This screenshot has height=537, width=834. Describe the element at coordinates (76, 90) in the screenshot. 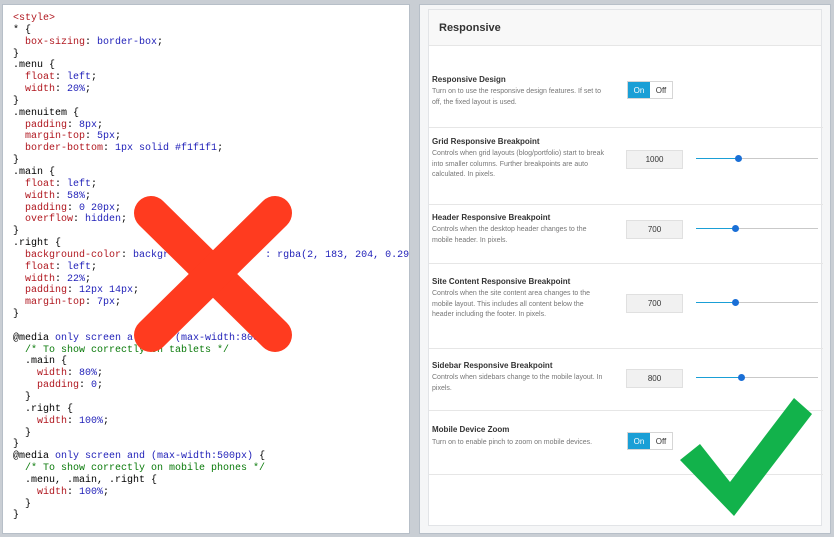

I see `code-token: 20%` at that location.